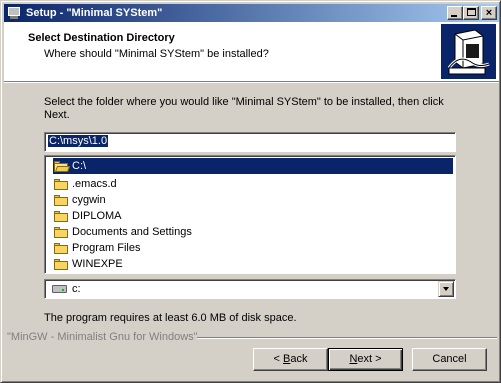 Image resolution: width=501 pixels, height=383 pixels. I want to click on tree-item-label: Documents and Settings, so click(132, 232).